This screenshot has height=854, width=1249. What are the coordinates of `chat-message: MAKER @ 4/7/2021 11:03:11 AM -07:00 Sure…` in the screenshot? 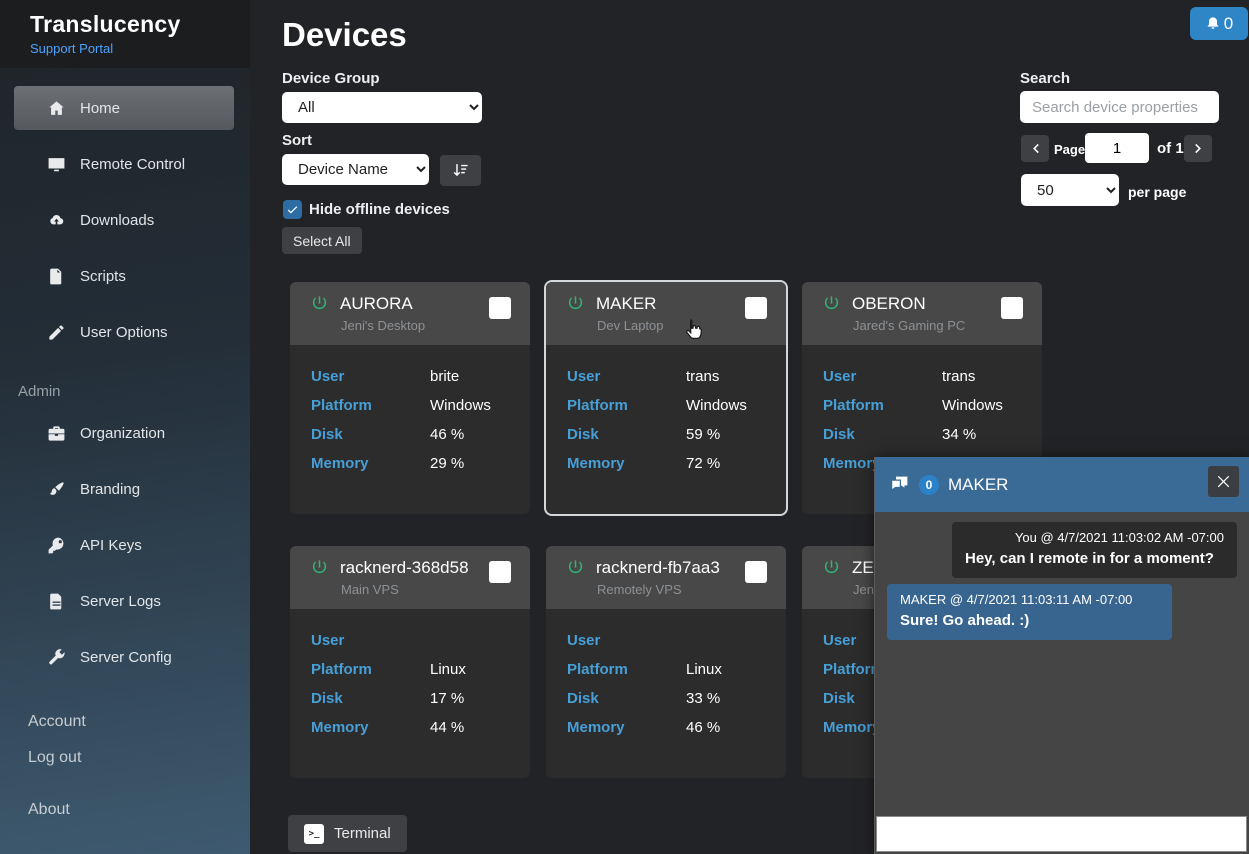 It's located at (1029, 612).